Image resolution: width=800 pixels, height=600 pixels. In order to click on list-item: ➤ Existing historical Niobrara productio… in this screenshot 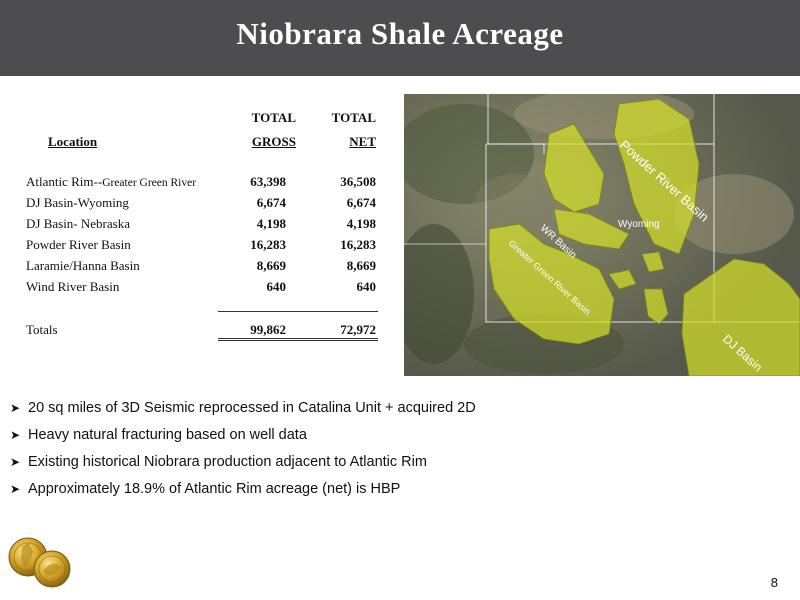, I will do `click(310, 464)`.